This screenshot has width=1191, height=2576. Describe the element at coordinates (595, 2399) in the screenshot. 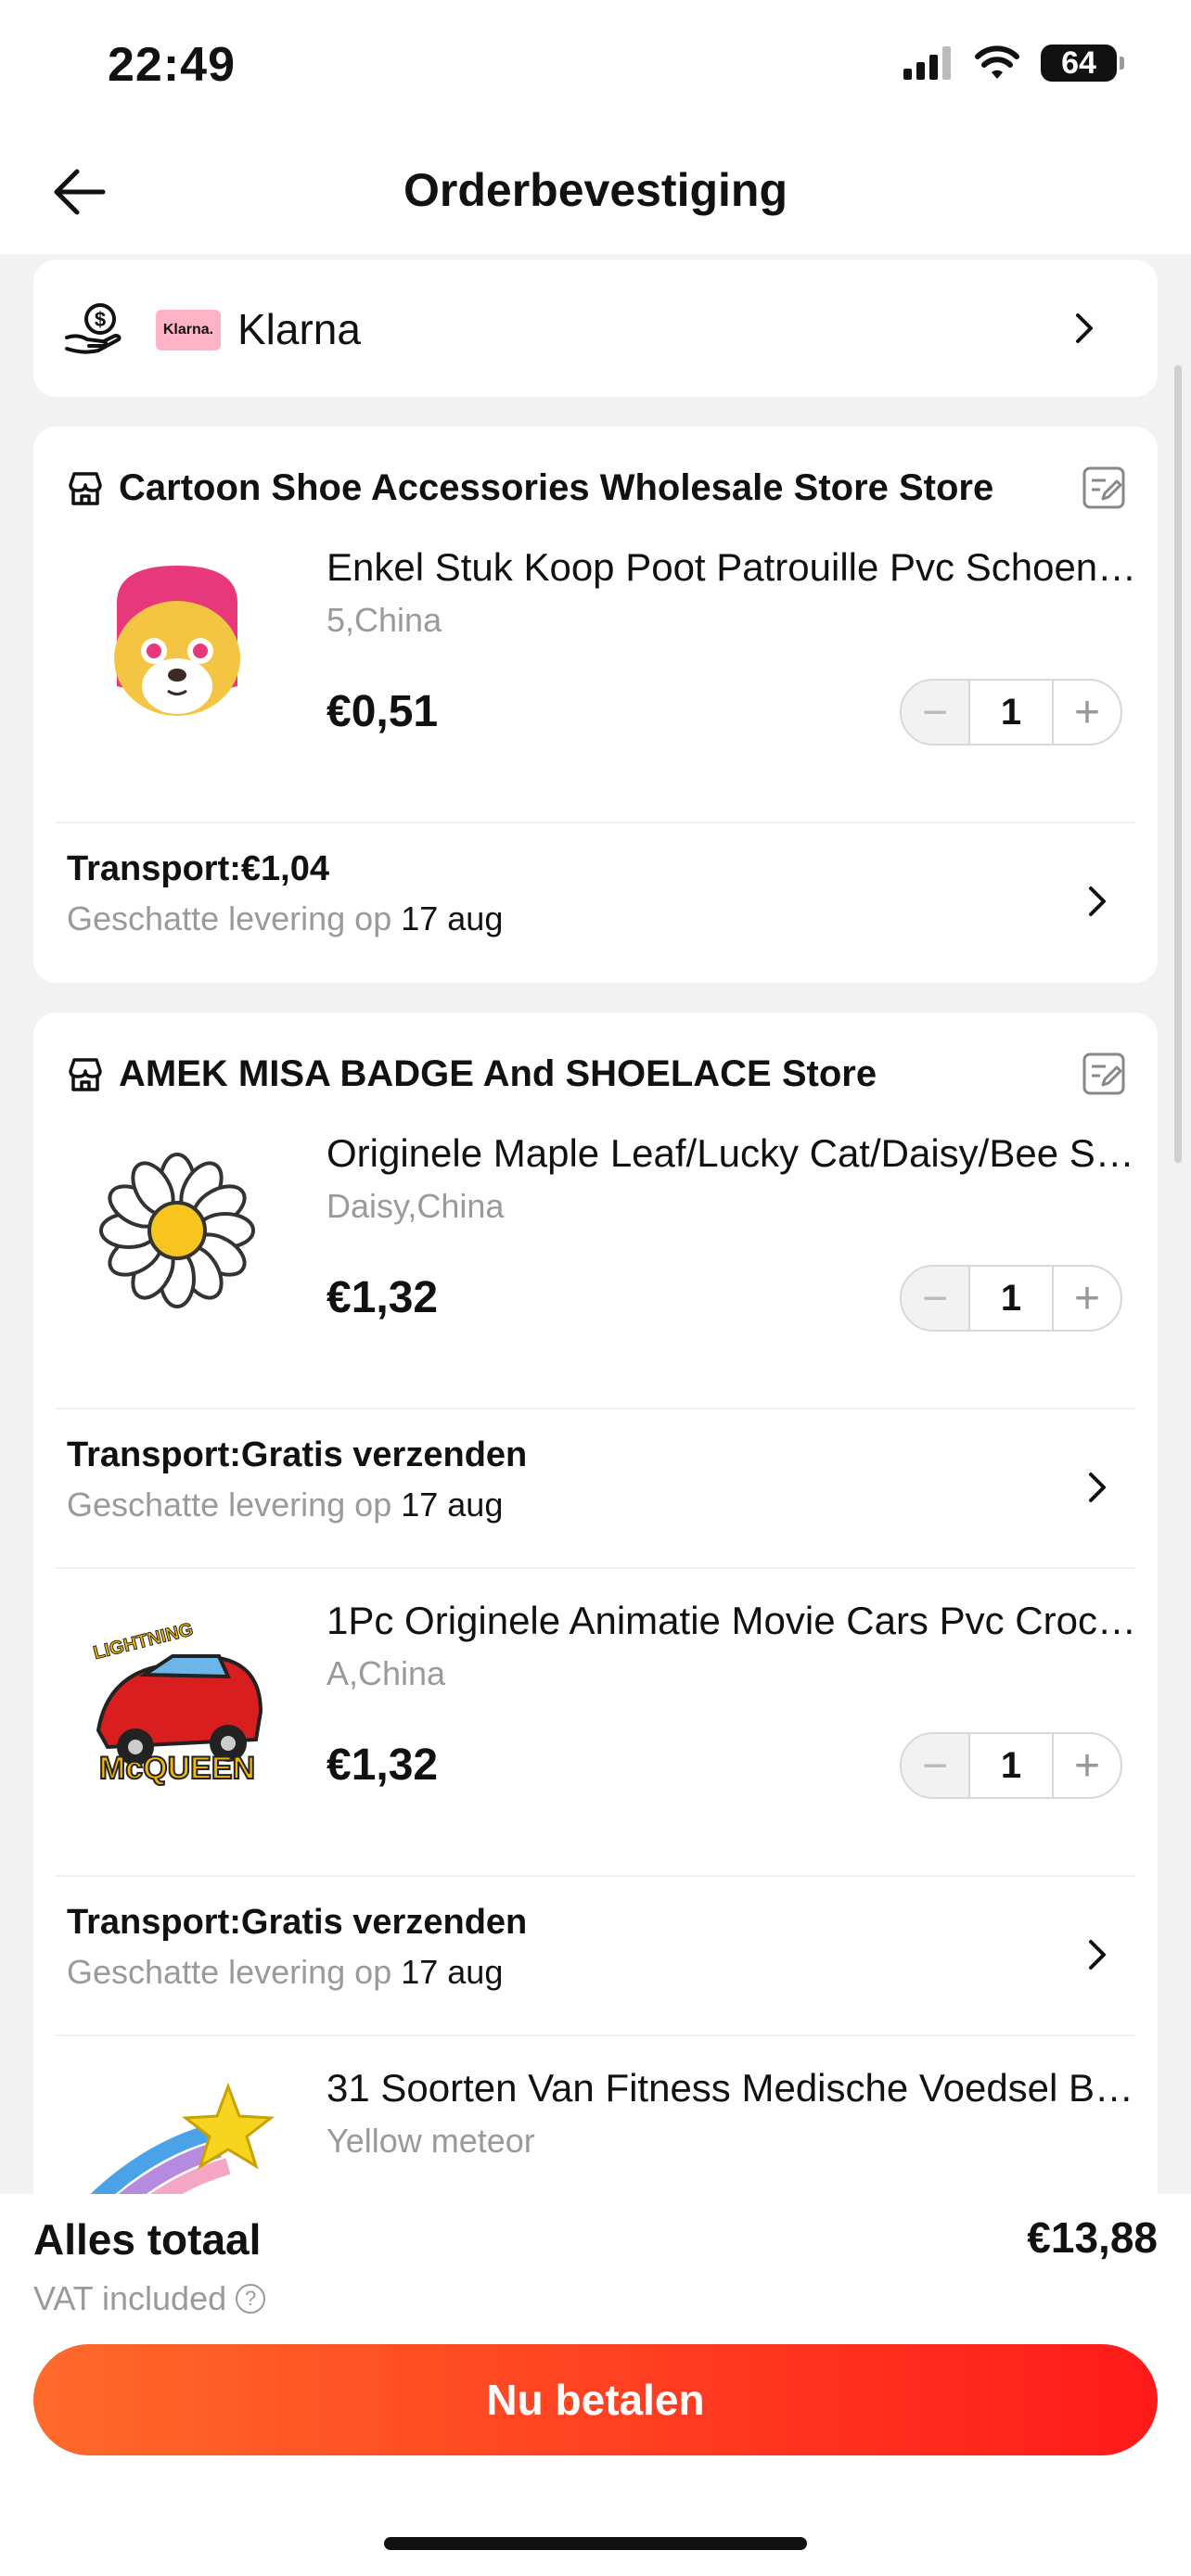

I see `pay-now-button: Nu betalen` at that location.